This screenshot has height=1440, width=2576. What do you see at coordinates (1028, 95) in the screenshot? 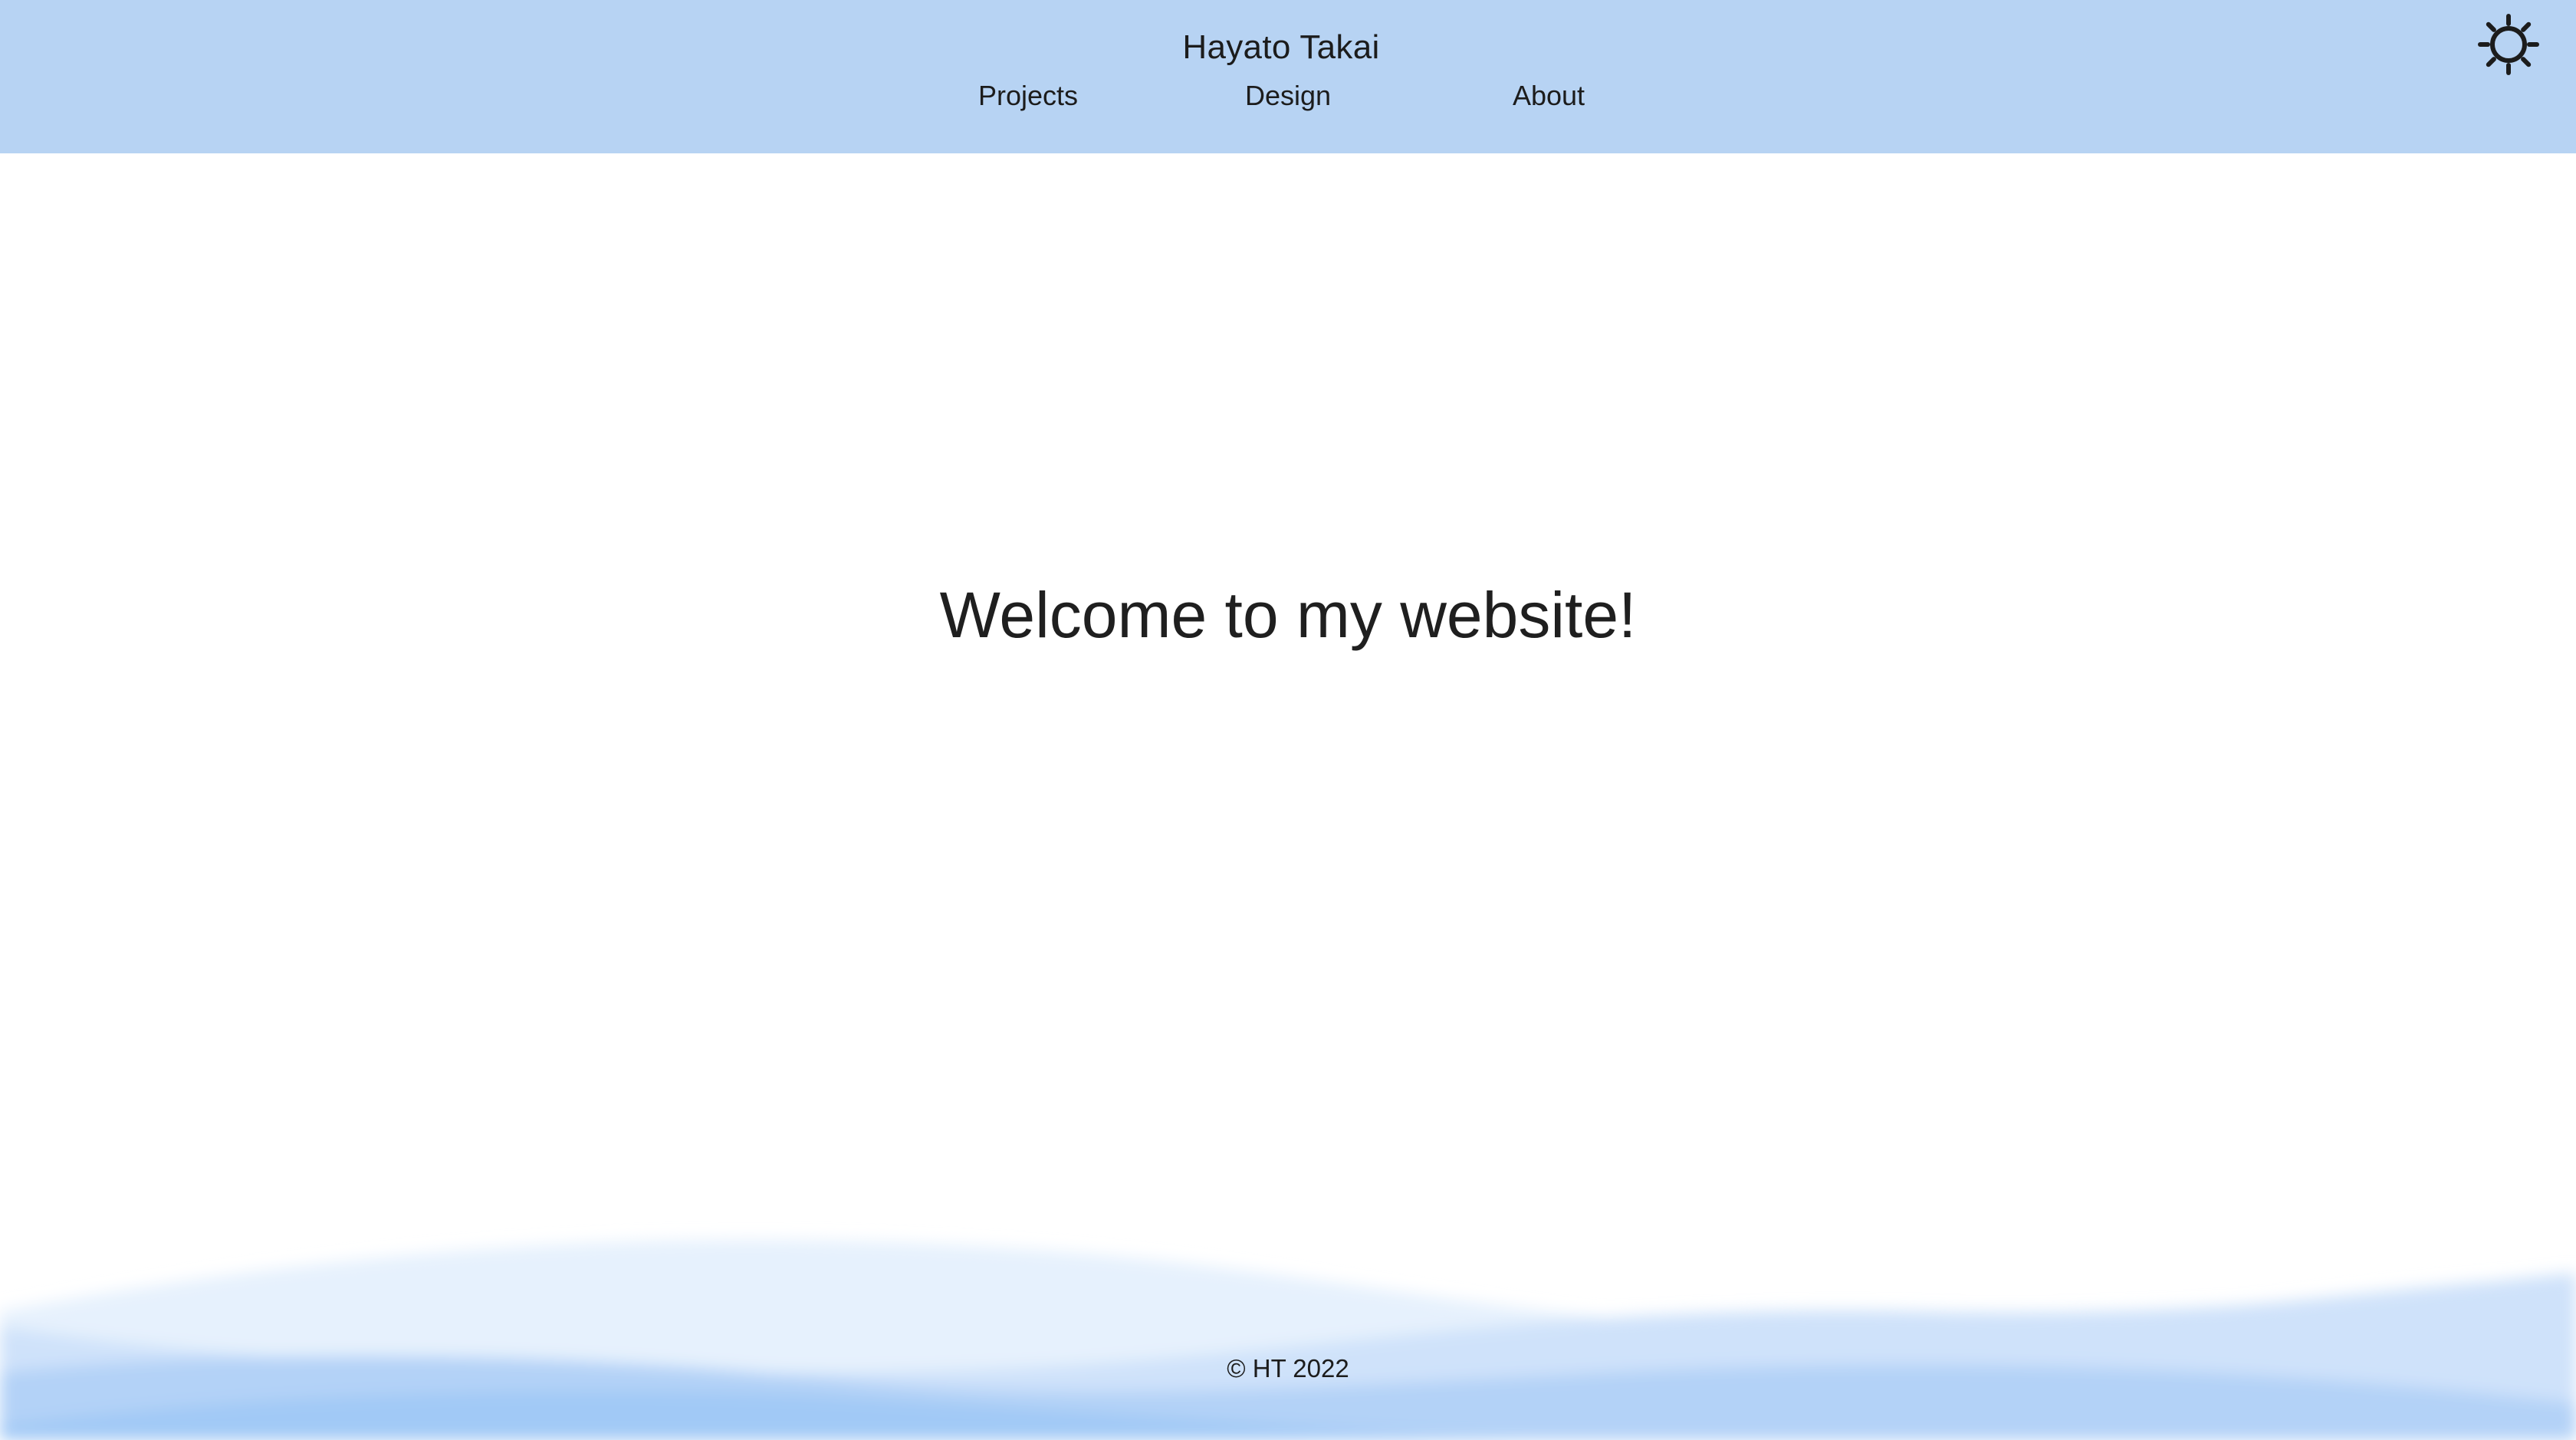
I see `nav-link-projects: Projects` at bounding box center [1028, 95].